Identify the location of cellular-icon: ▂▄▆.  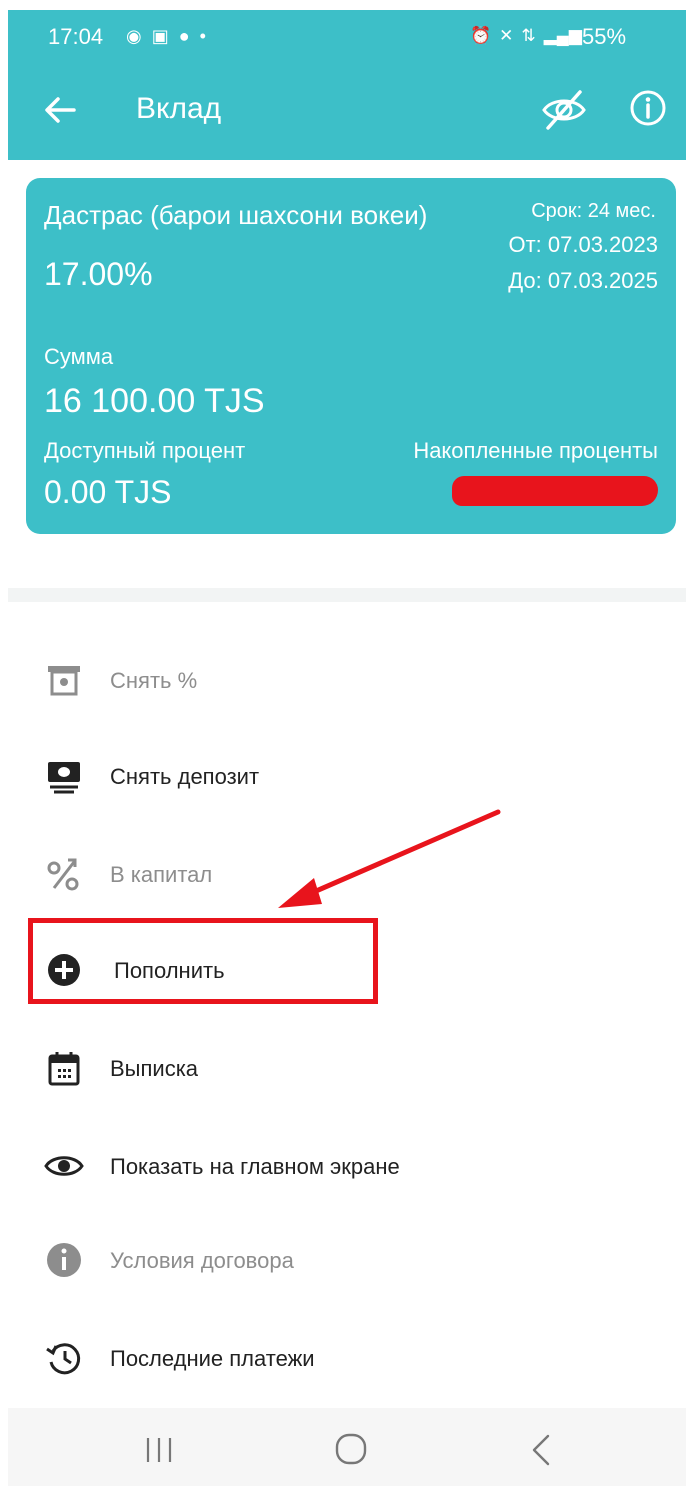
(562, 35).